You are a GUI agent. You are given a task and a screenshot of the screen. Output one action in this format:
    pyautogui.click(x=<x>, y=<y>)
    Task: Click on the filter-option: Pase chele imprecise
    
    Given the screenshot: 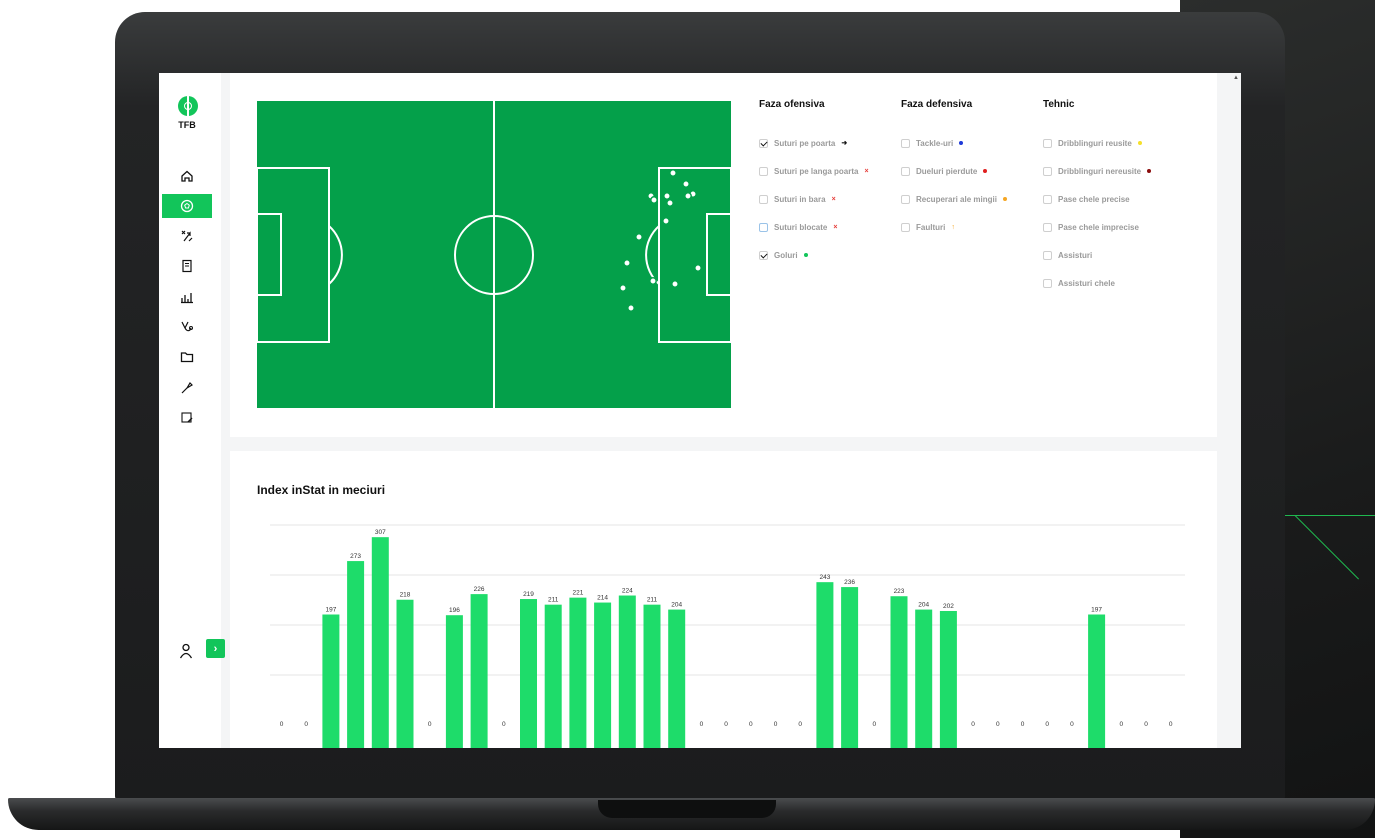 What is the action you would take?
    pyautogui.click(x=1113, y=227)
    